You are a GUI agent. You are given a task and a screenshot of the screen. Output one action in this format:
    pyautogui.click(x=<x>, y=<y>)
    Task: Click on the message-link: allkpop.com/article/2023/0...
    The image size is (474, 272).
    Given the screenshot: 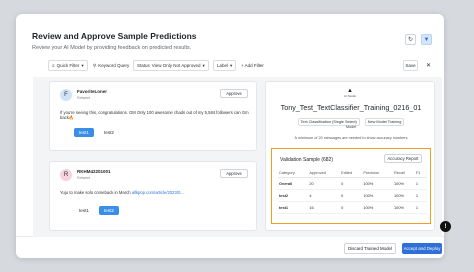 What is the action you would take?
    pyautogui.click(x=158, y=192)
    